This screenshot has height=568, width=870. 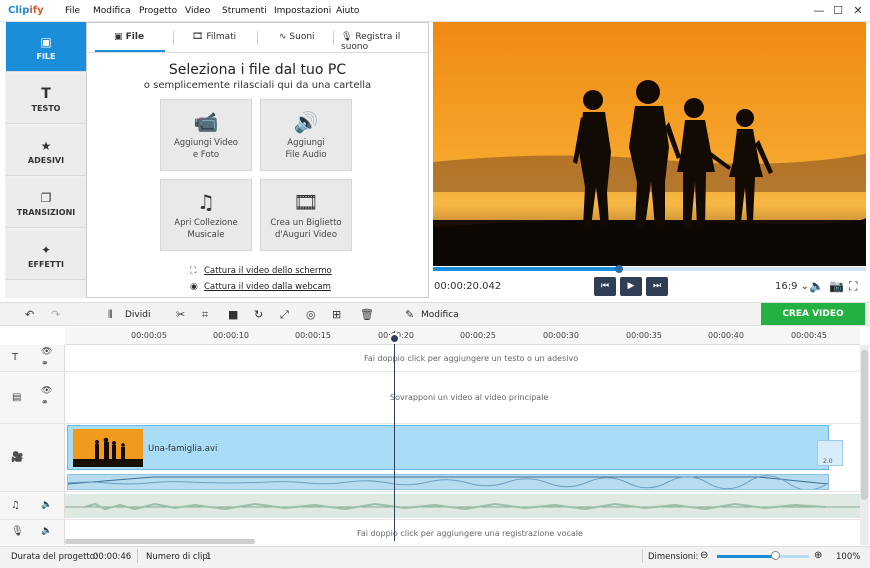 I want to click on split-icon: ⫴, so click(x=110, y=315).